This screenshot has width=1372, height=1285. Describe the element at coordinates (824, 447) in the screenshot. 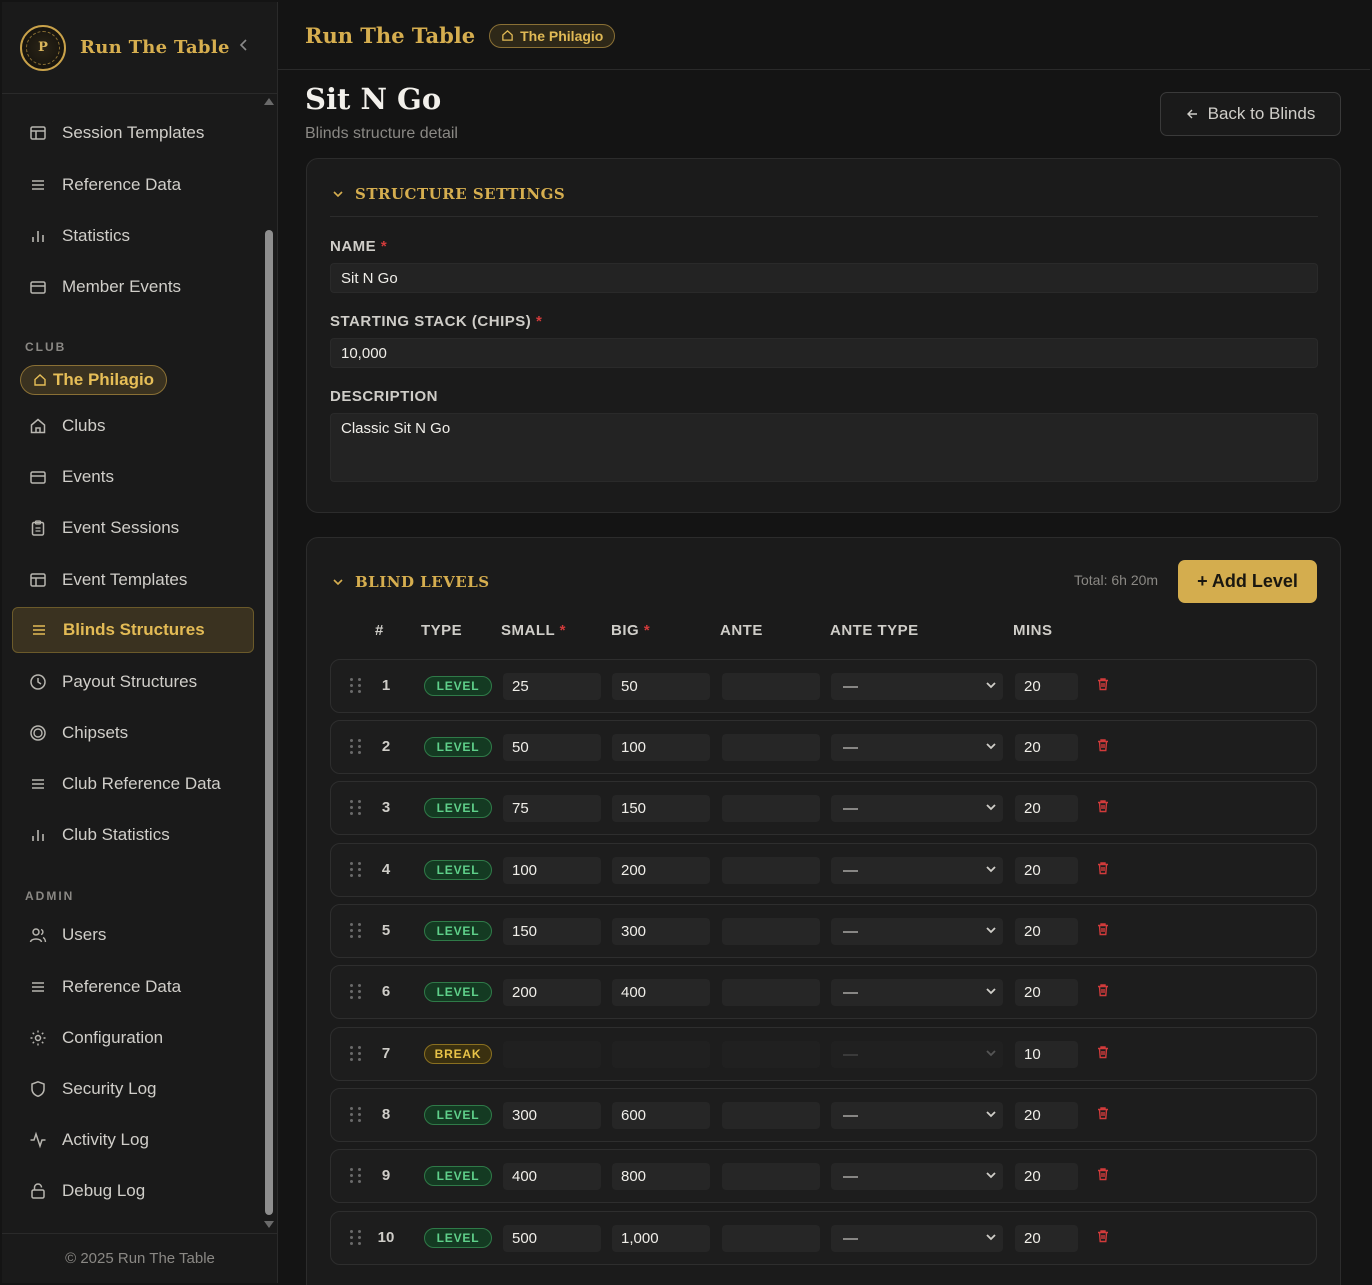

I see `description-textarea: Classic Sit N Go` at that location.